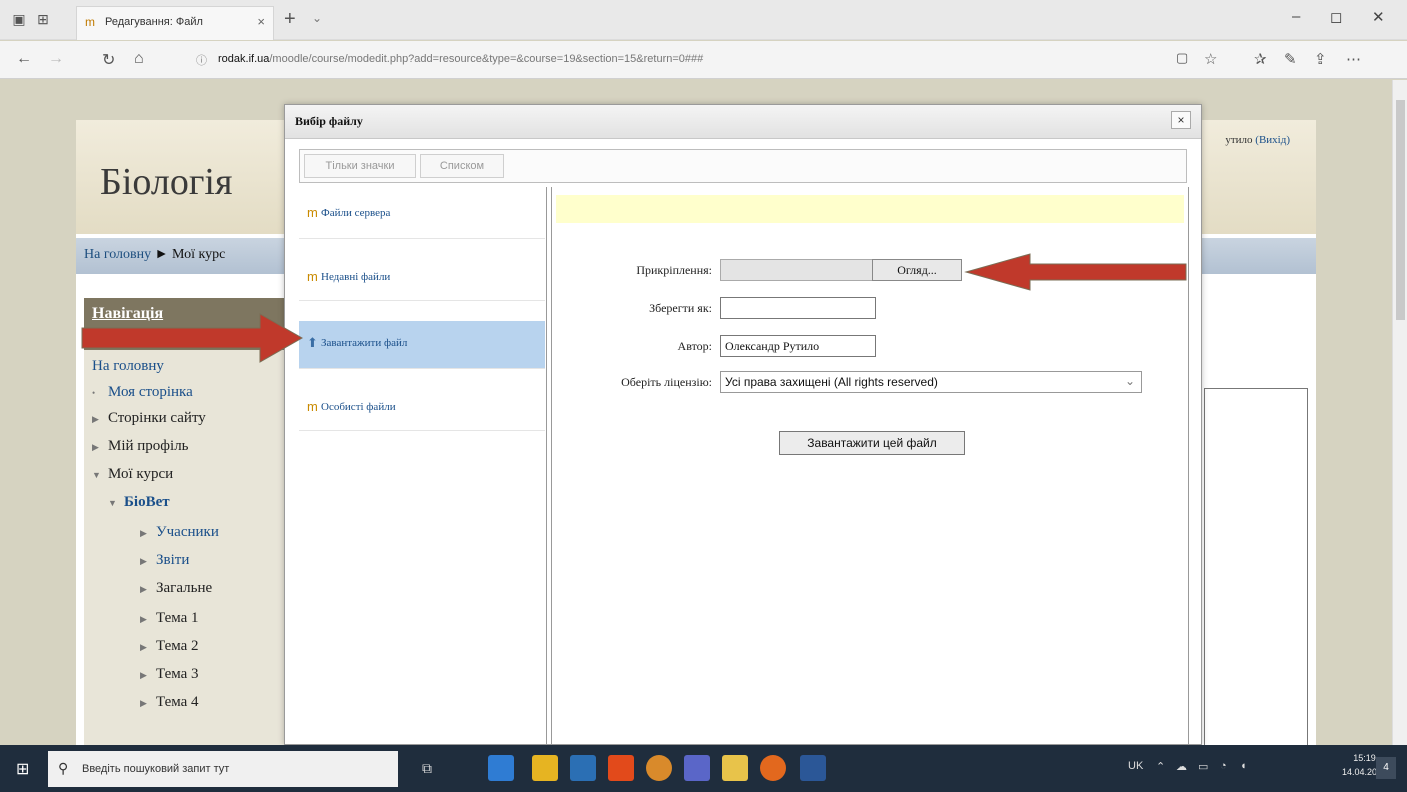 The image size is (1407, 792). What do you see at coordinates (1386, 768) in the screenshot?
I see `notification-center-icon: 4` at bounding box center [1386, 768].